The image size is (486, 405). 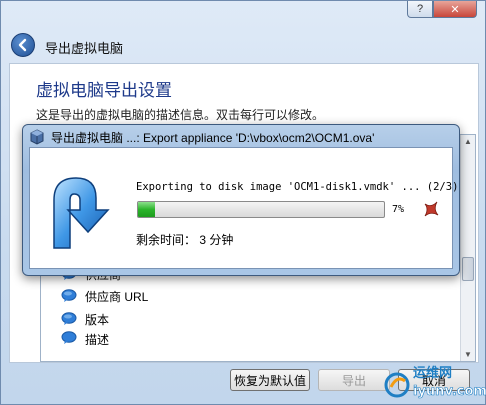 What do you see at coordinates (147, 209) in the screenshot?
I see `progress-fill` at bounding box center [147, 209].